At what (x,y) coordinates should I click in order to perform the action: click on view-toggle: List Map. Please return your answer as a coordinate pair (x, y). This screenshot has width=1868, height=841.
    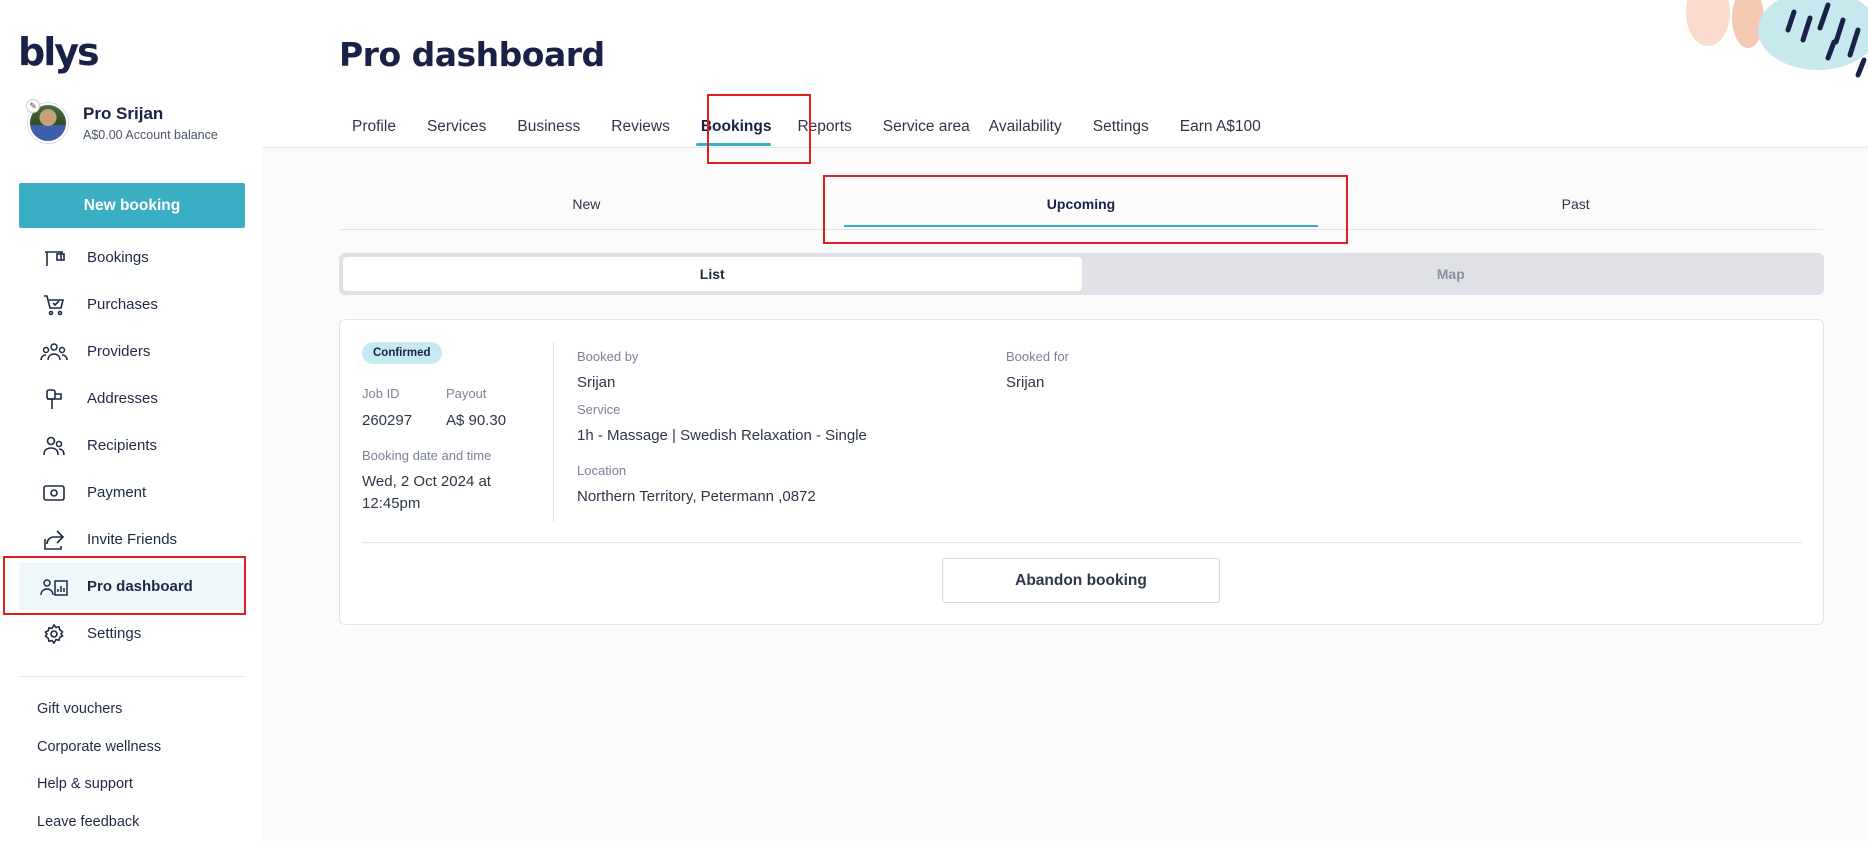
    Looking at the image, I should click on (1081, 274).